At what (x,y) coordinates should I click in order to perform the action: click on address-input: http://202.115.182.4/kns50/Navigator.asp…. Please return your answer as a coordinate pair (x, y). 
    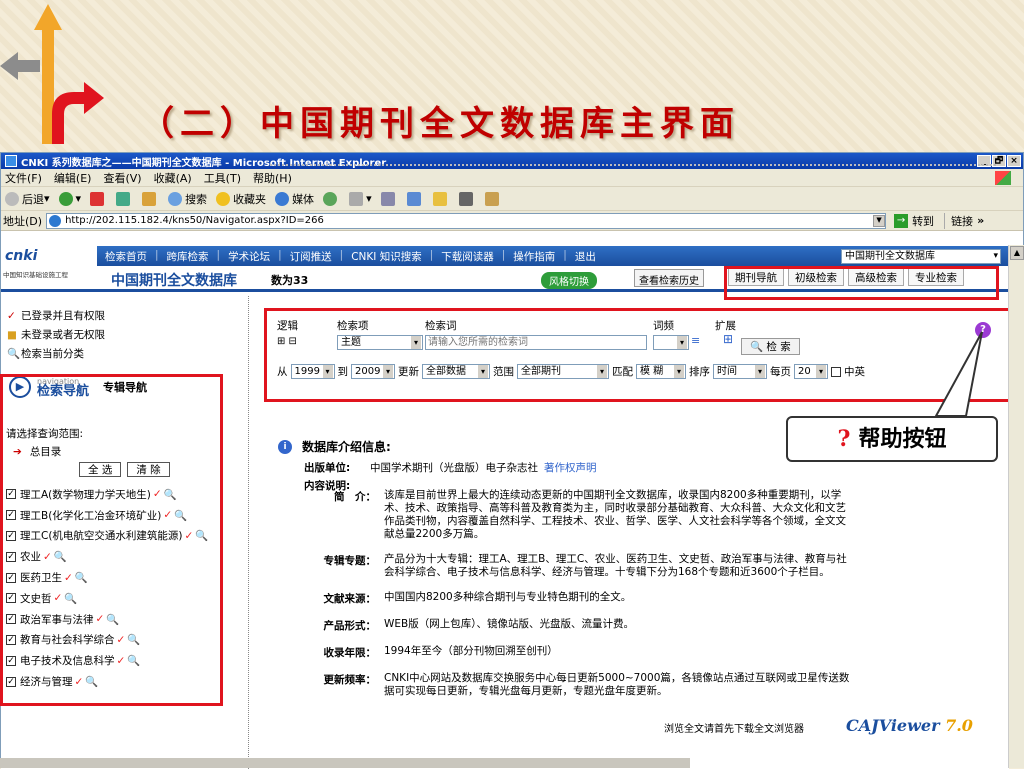
    Looking at the image, I should click on (466, 220).